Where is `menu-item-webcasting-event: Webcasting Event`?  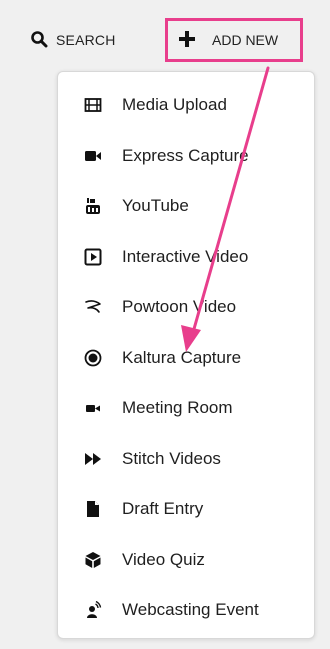
menu-item-webcasting-event: Webcasting Event is located at coordinates (186, 610).